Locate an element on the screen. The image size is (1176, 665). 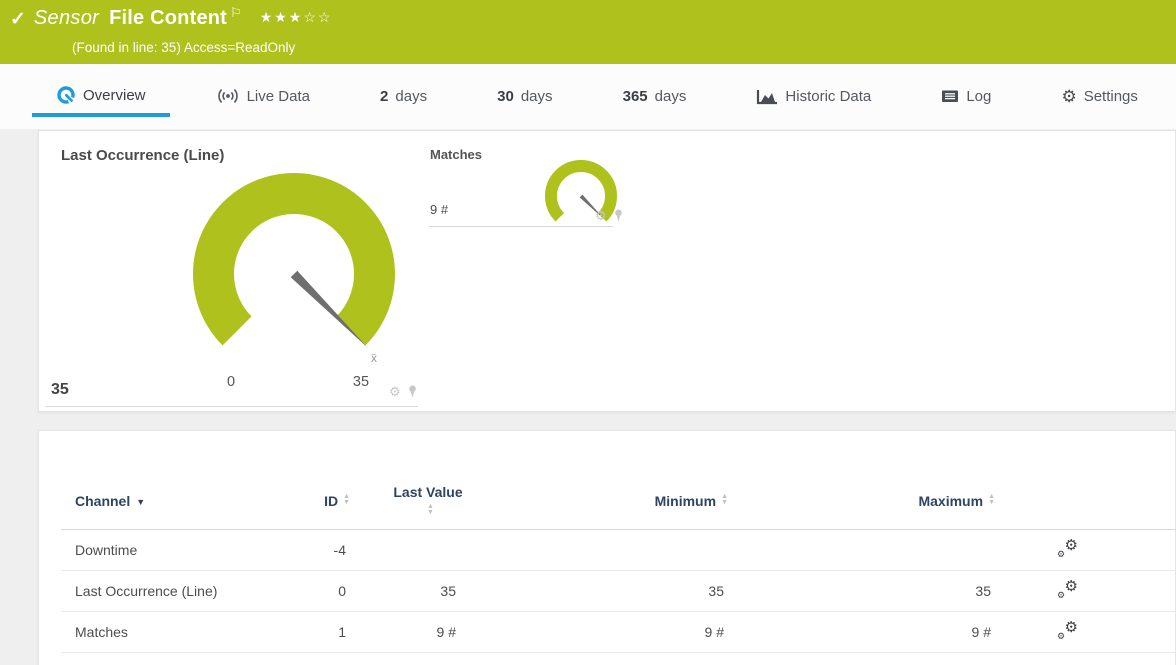
table-row: Matches 1 9 # 9 # 9 # ⚙ ⚙ is located at coordinates (618, 632).